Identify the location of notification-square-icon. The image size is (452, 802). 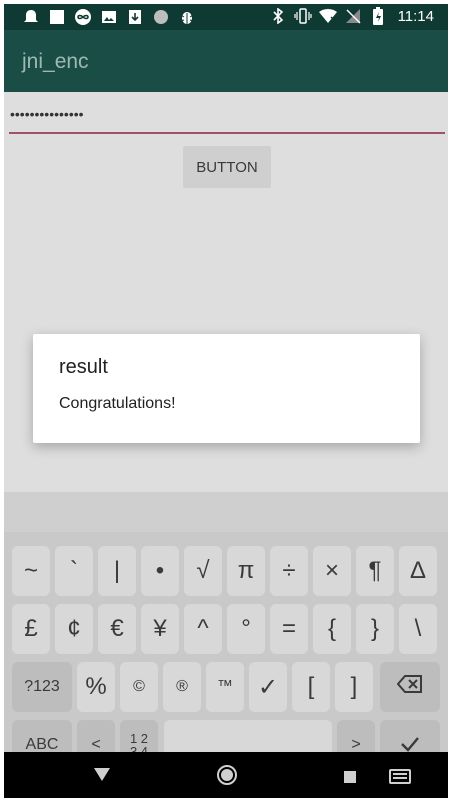
(57, 17).